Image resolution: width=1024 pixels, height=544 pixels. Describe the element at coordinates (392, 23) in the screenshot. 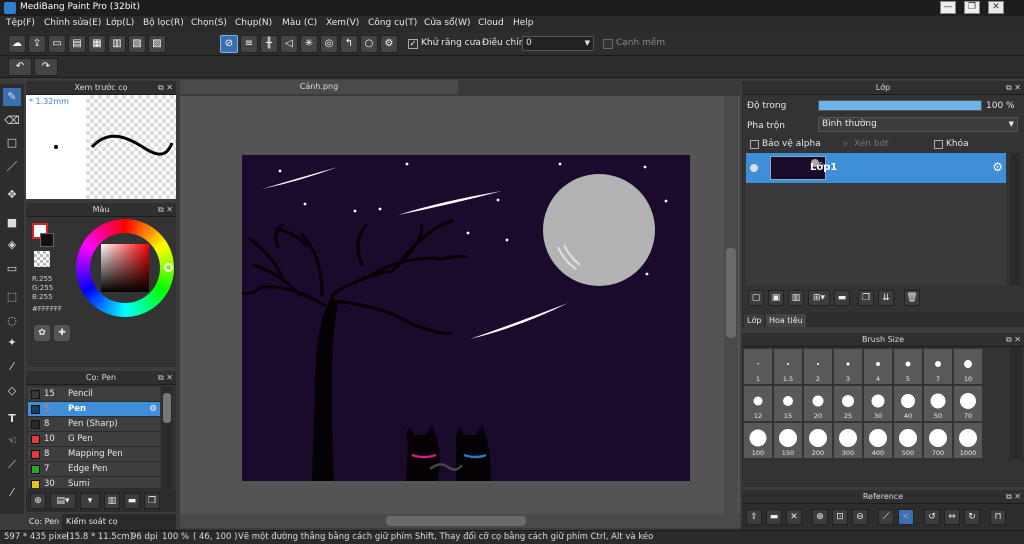

I see `menu-tools: Công cụ(T)` at that location.